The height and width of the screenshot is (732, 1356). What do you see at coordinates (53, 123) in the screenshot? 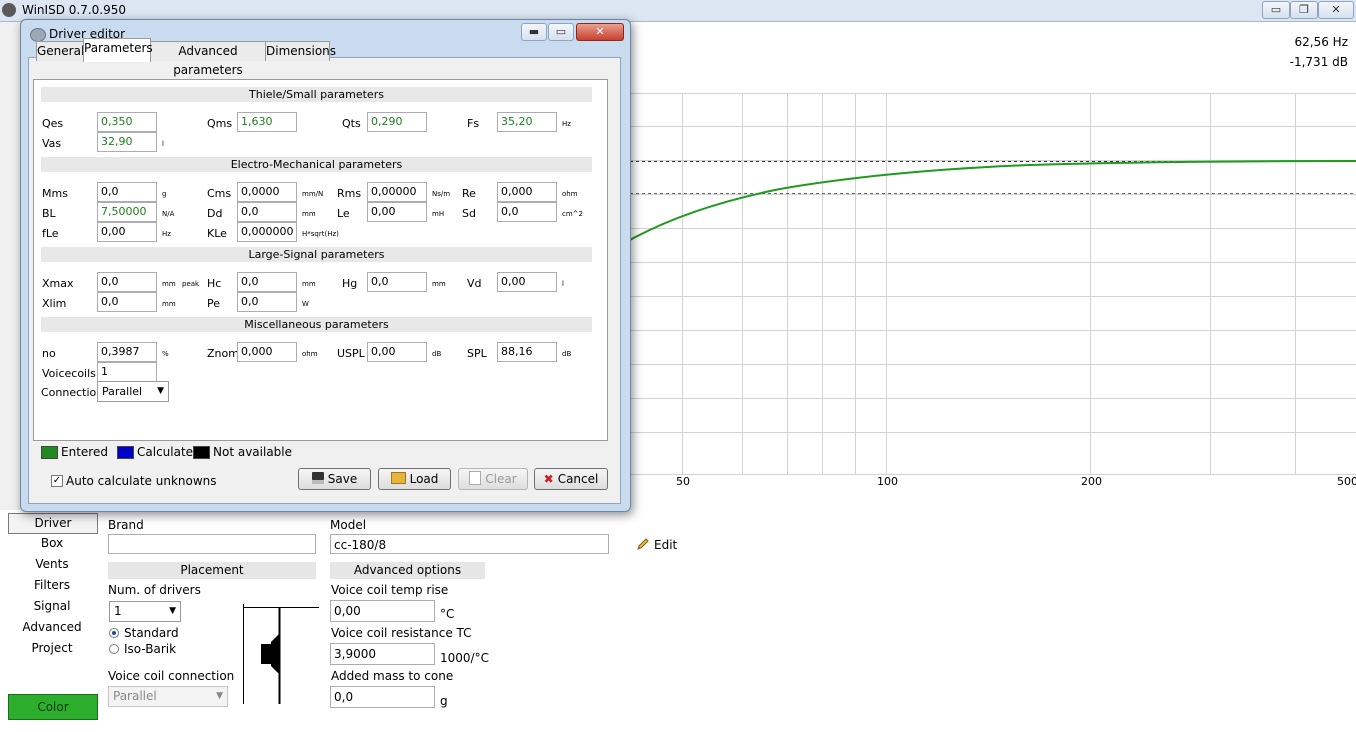
I see `qes-label: Qes` at bounding box center [53, 123].